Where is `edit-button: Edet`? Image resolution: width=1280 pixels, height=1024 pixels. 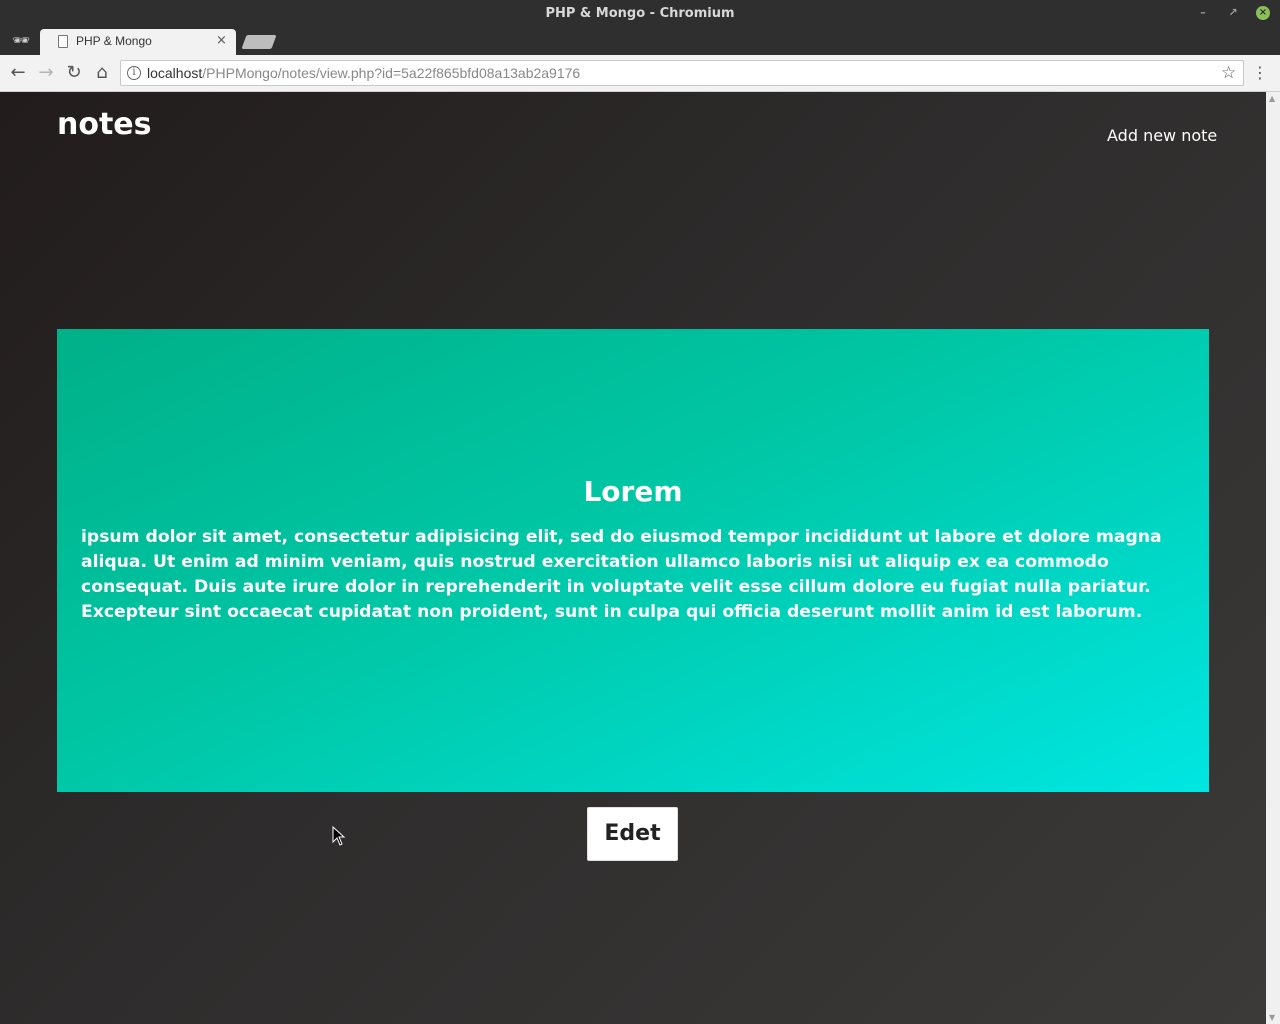
edit-button: Edet is located at coordinates (632, 834).